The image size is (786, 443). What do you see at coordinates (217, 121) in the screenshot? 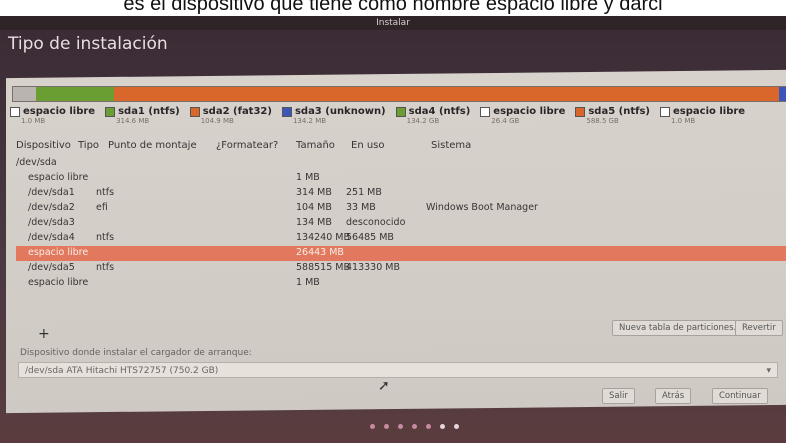
I see `legend-size: 104.9 MB` at bounding box center [217, 121].